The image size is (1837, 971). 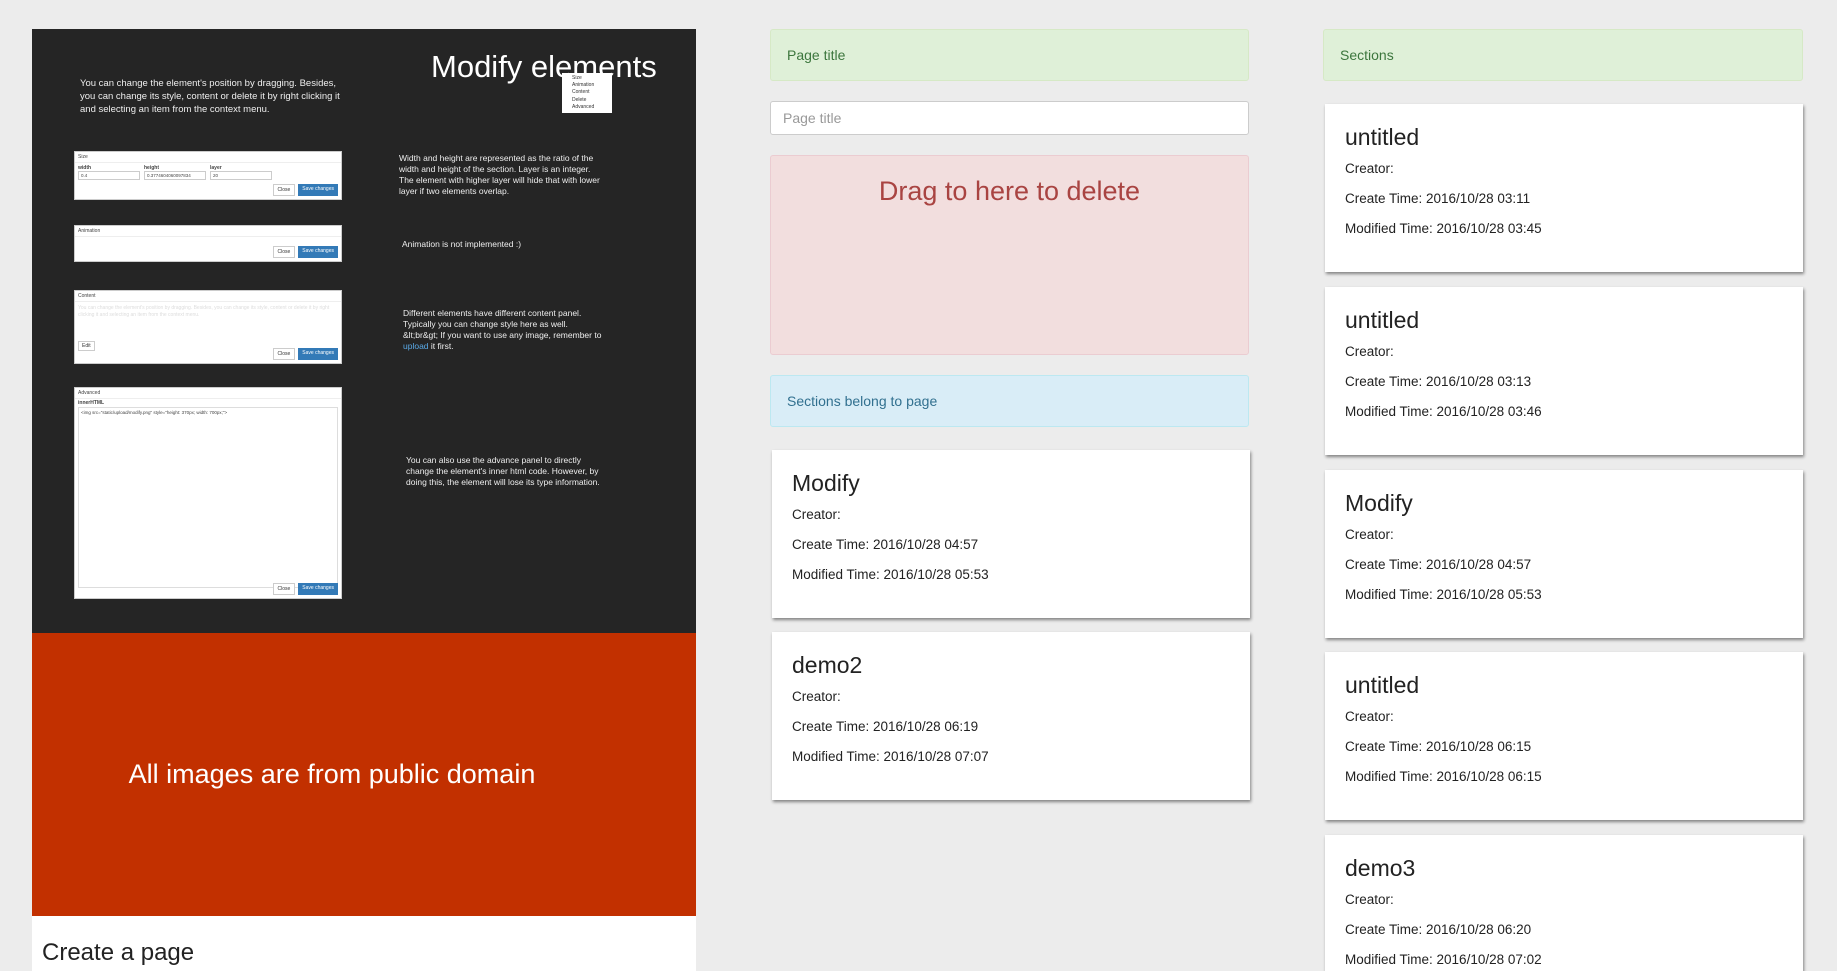 What do you see at coordinates (175, 175) in the screenshot?
I see `field-value: 0.3774604060097834` at bounding box center [175, 175].